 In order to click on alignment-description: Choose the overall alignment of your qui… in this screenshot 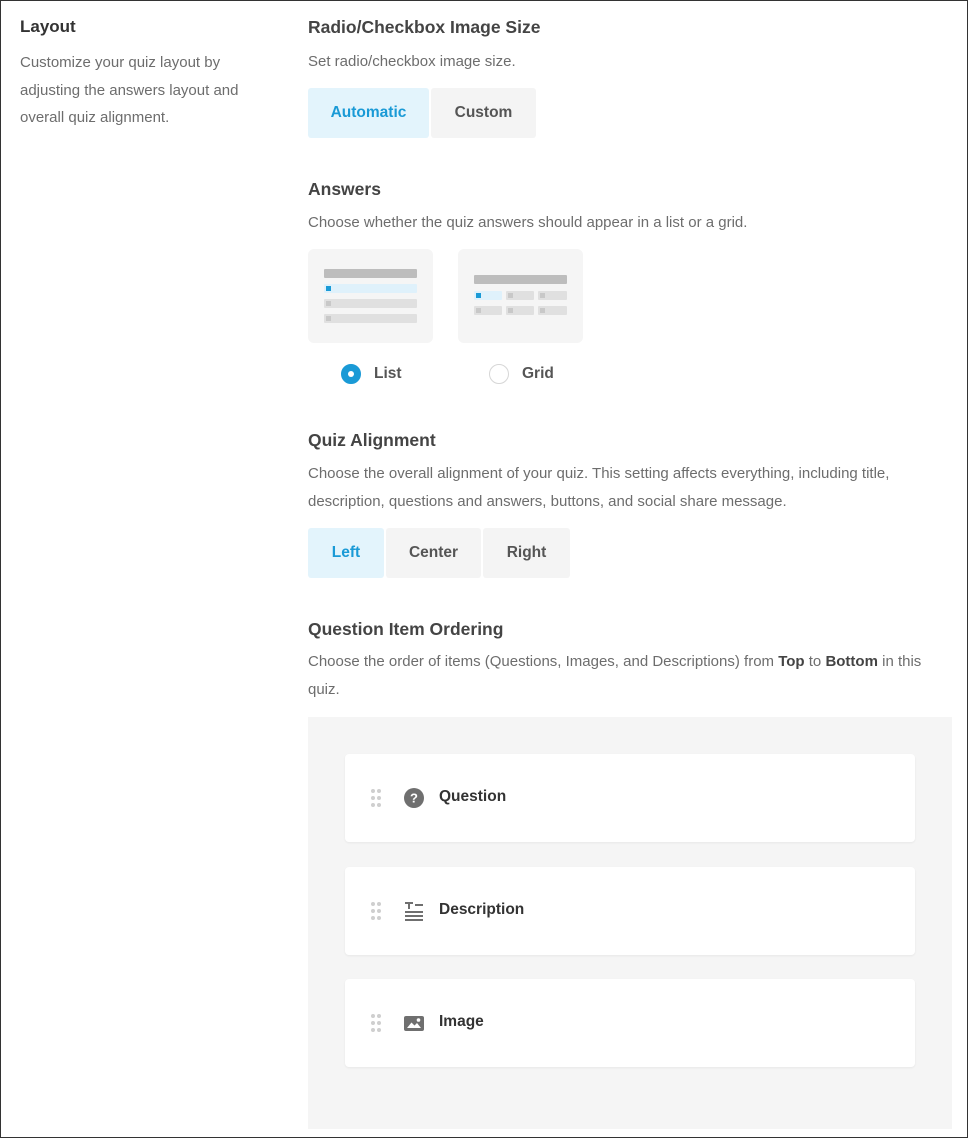, I will do `click(599, 487)`.